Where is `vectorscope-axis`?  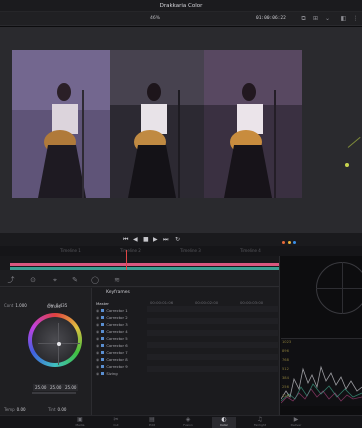 vectorscope-axis is located at coordinates (342, 288).